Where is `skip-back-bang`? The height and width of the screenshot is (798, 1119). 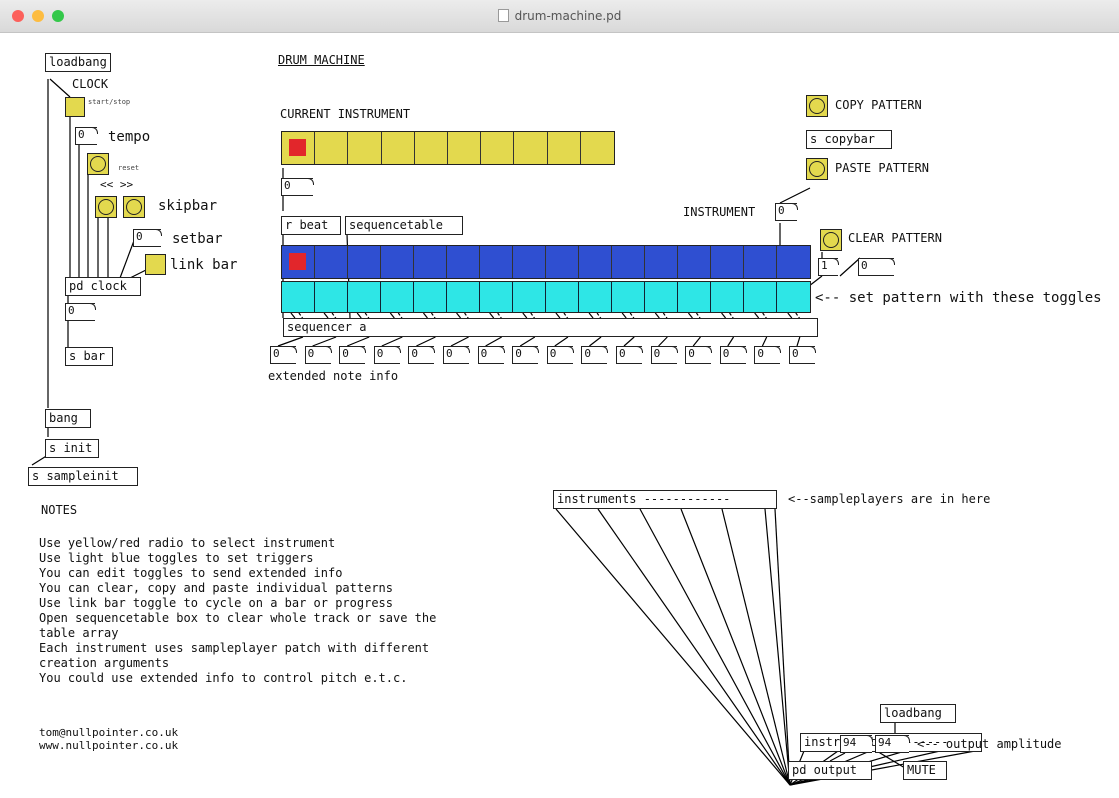
skip-back-bang is located at coordinates (106, 207).